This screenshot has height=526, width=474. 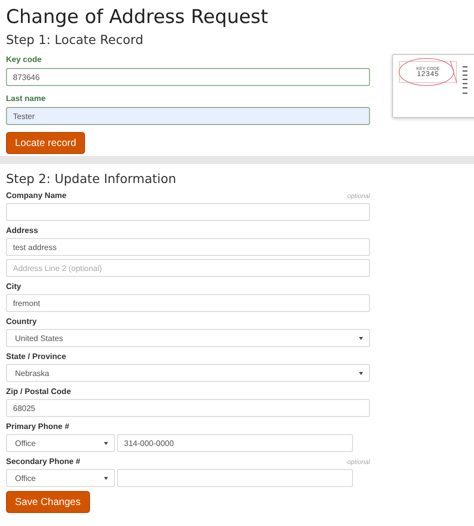 I want to click on field-label: Primary Phone #, so click(x=38, y=426).